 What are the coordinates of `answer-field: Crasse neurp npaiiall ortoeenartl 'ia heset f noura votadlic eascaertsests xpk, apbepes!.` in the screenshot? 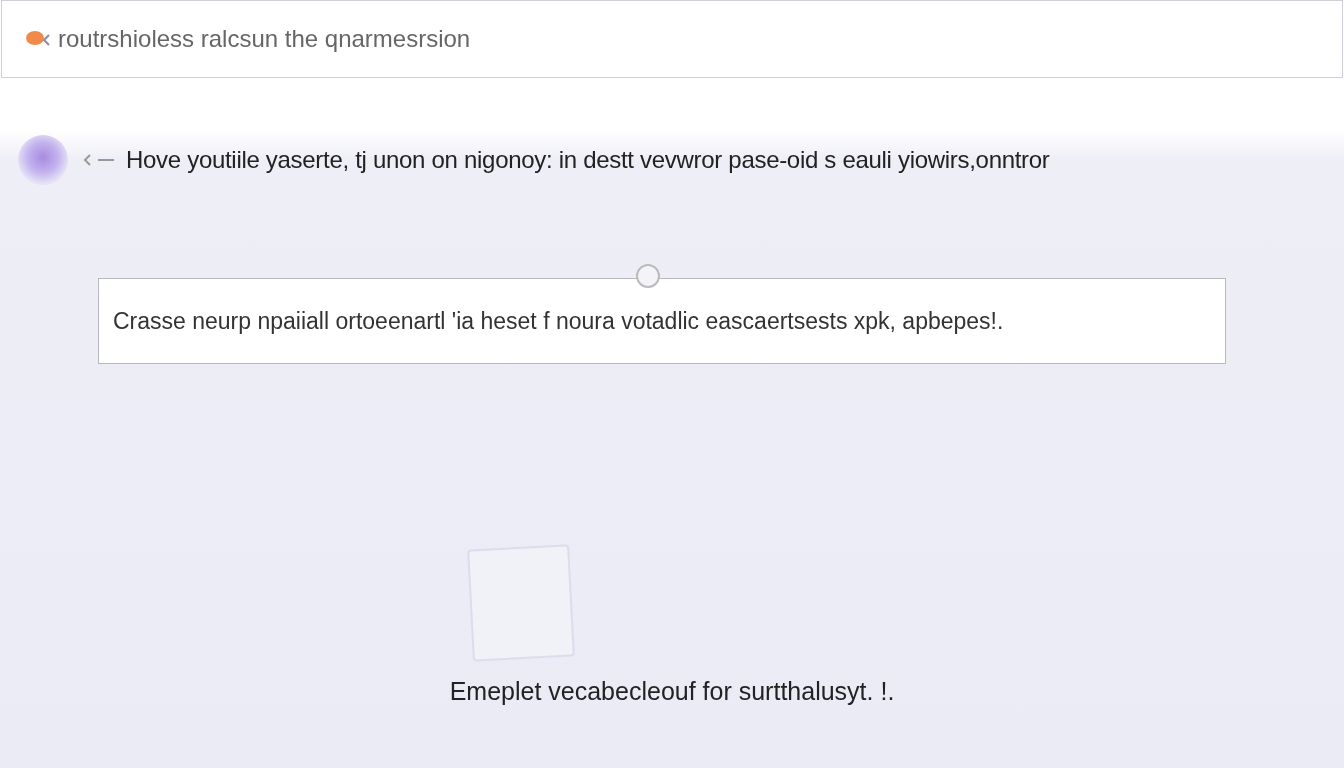 It's located at (662, 321).